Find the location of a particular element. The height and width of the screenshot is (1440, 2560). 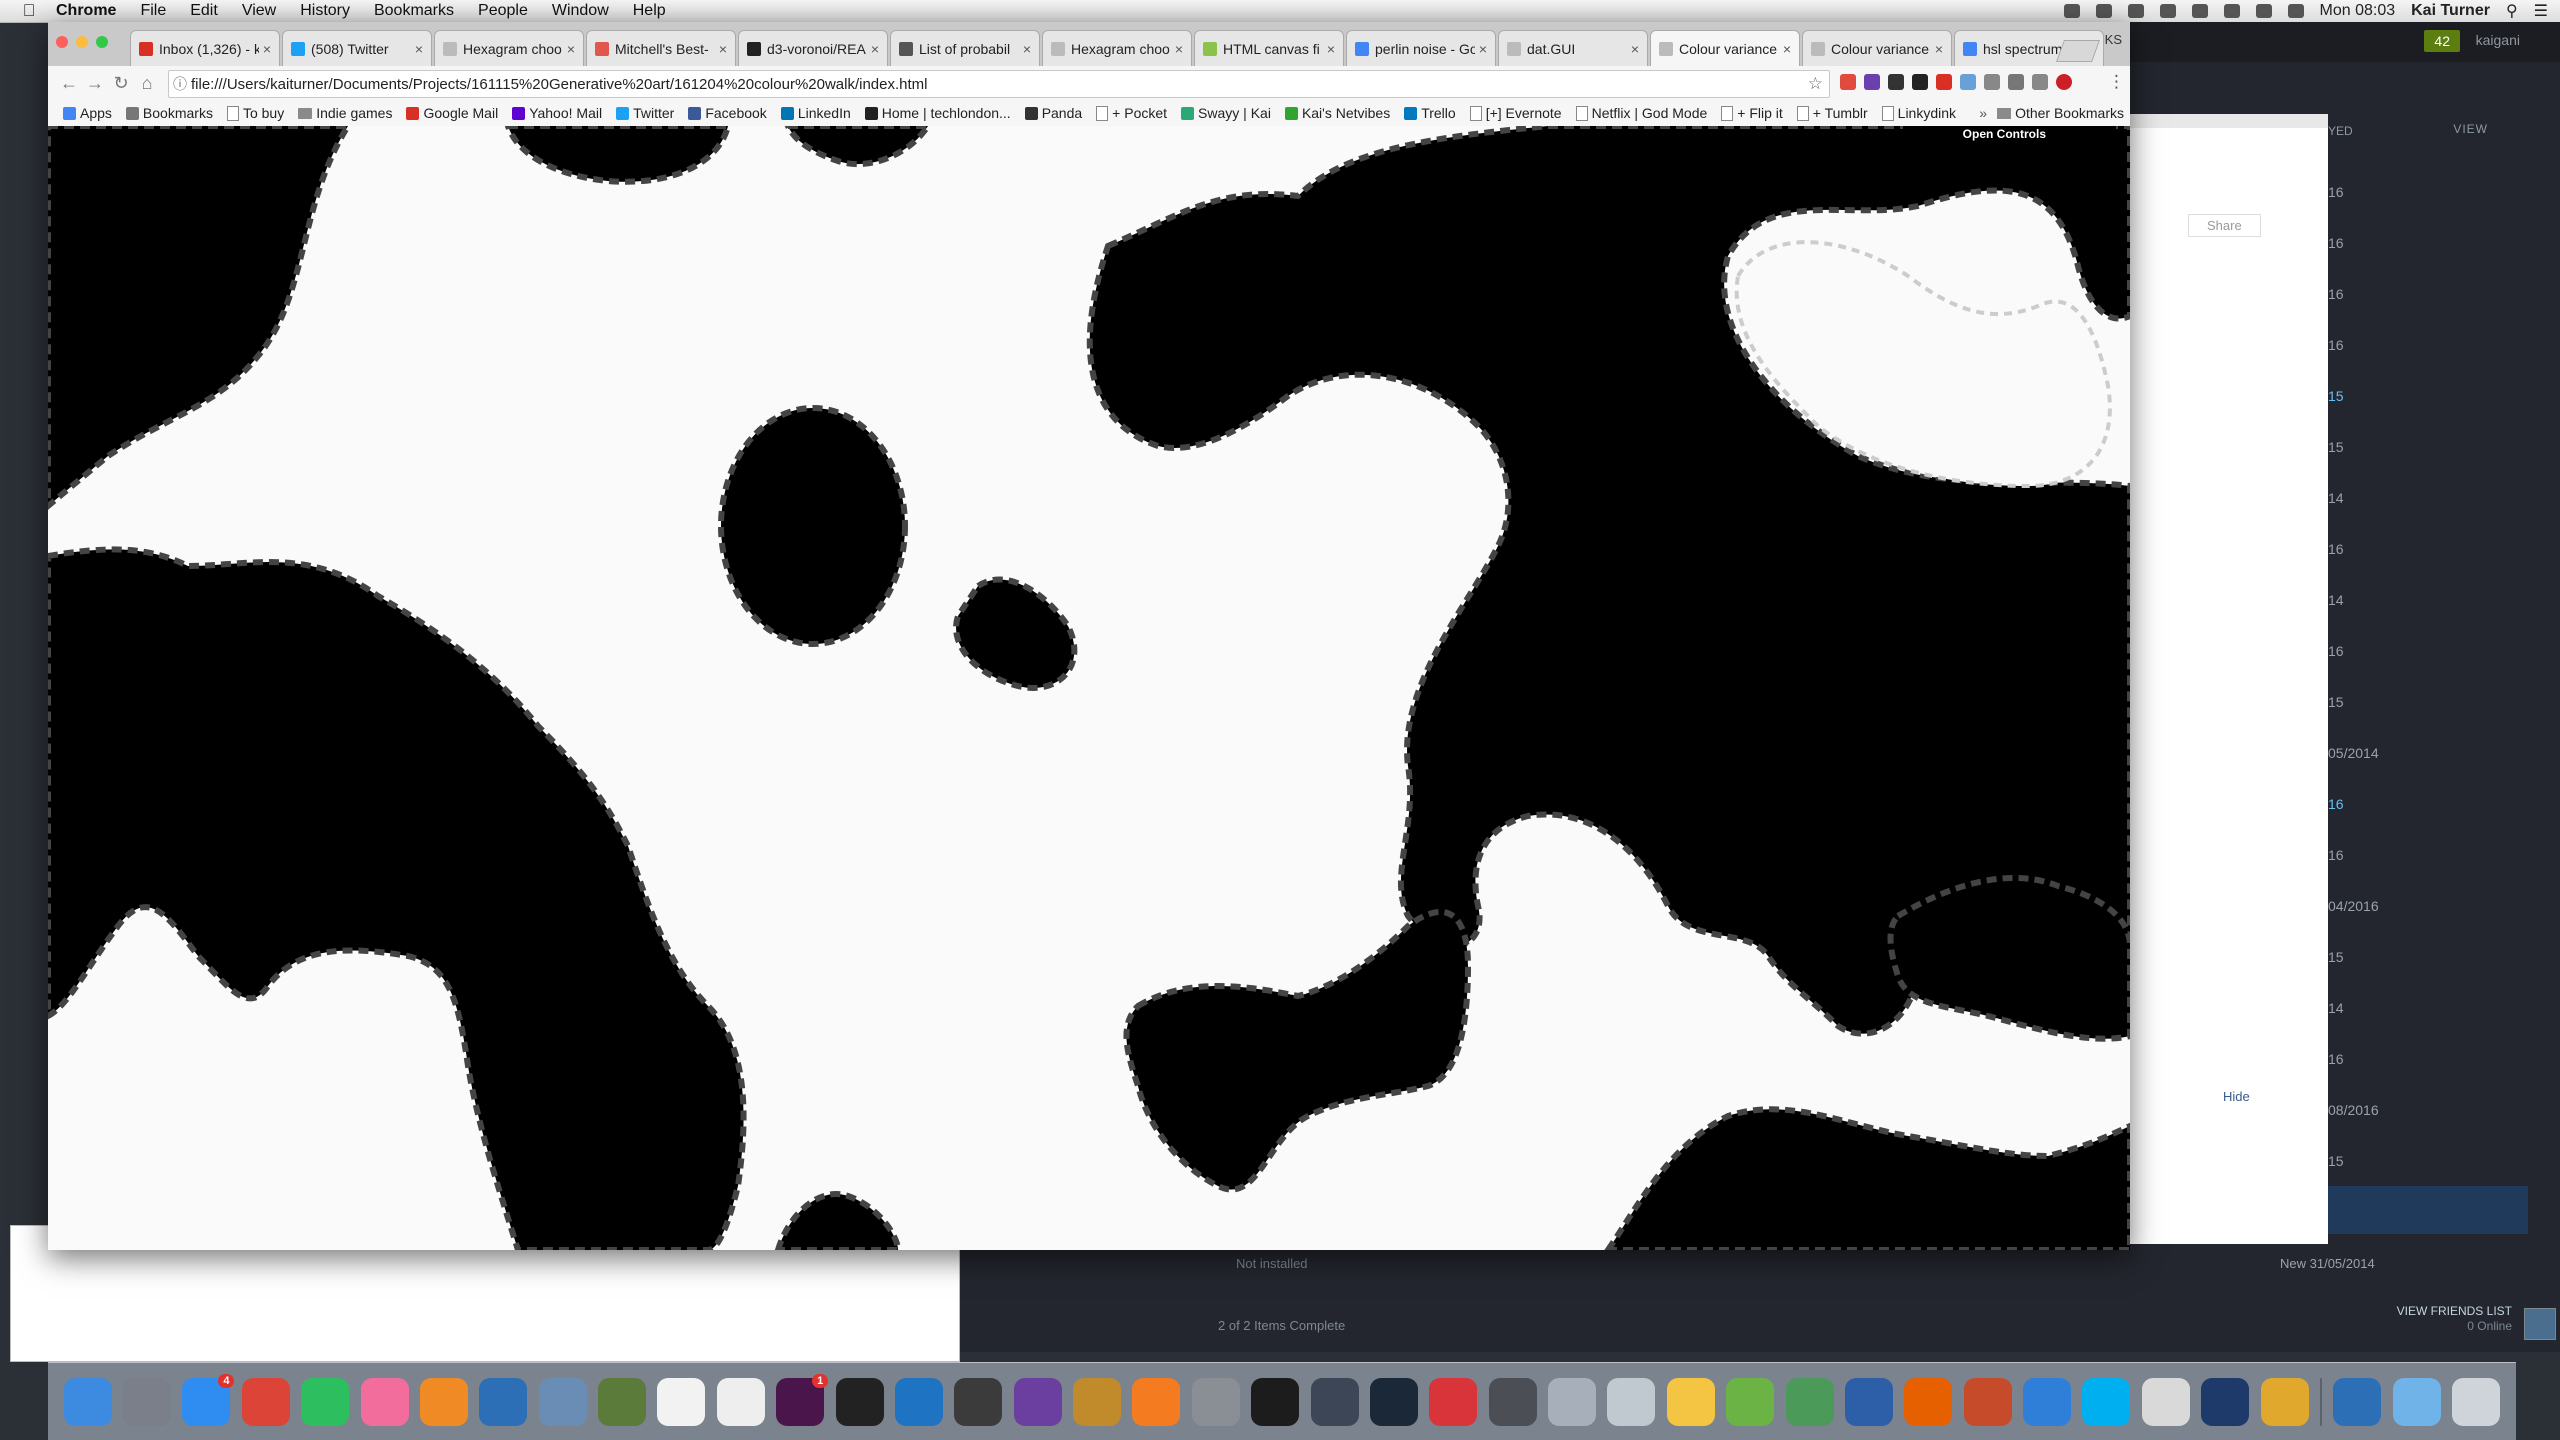

itunes-icon is located at coordinates (384, 1401).